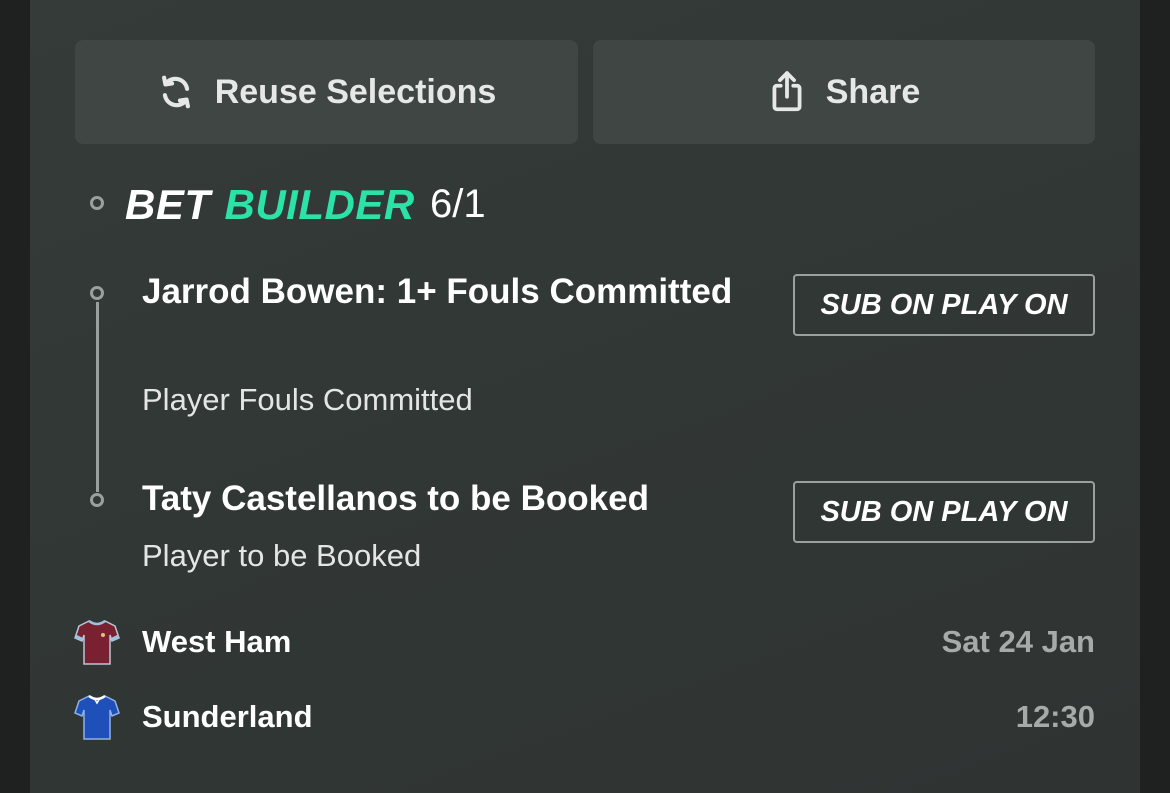 This screenshot has height=793, width=1170. Describe the element at coordinates (227, 716) in the screenshot. I see `away-team: Sunderland` at that location.